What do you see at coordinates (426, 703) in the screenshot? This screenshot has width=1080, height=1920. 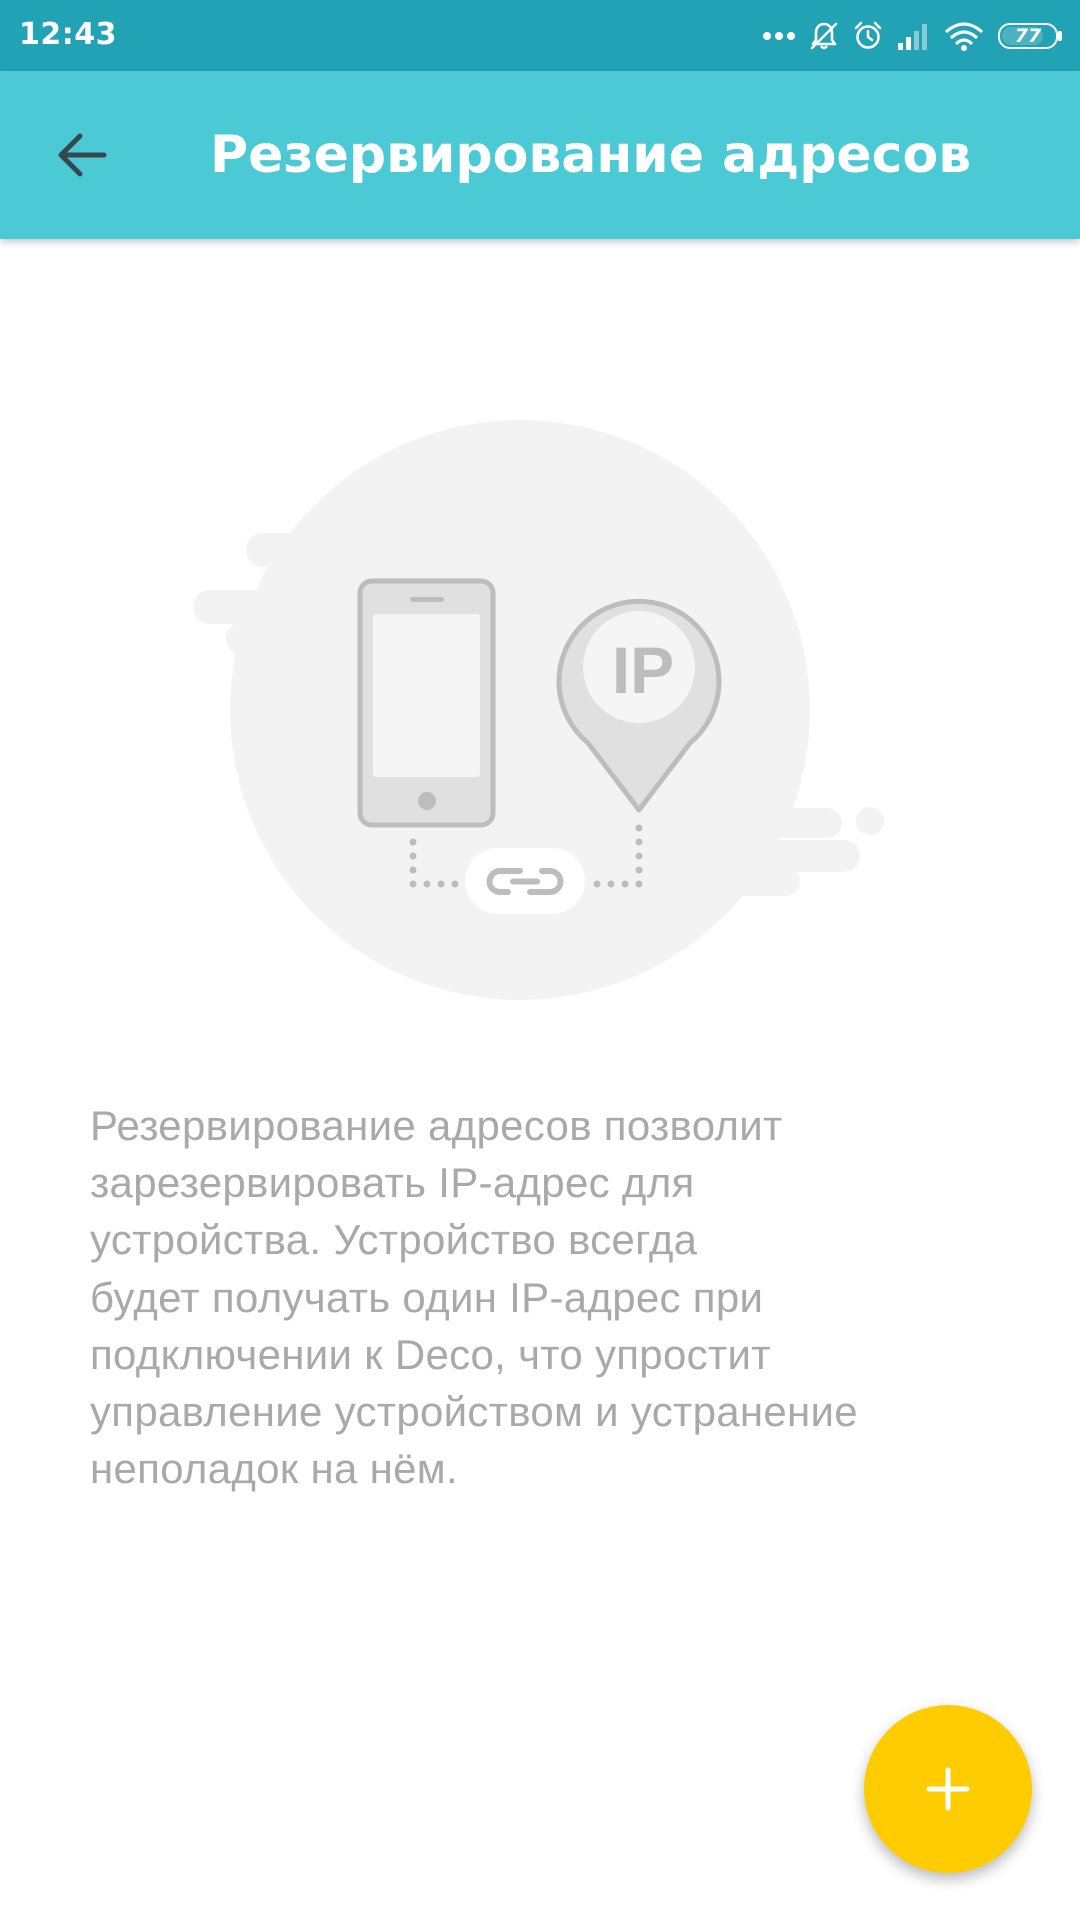 I see `phone-icon` at bounding box center [426, 703].